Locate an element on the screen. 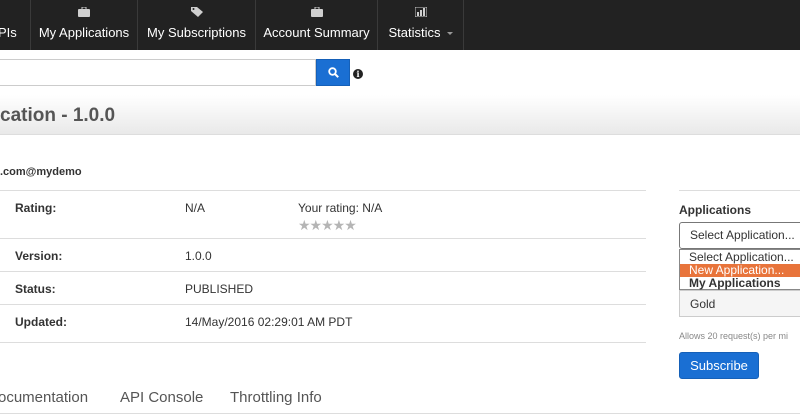  nav-item-label: My Applications is located at coordinates (84, 32).